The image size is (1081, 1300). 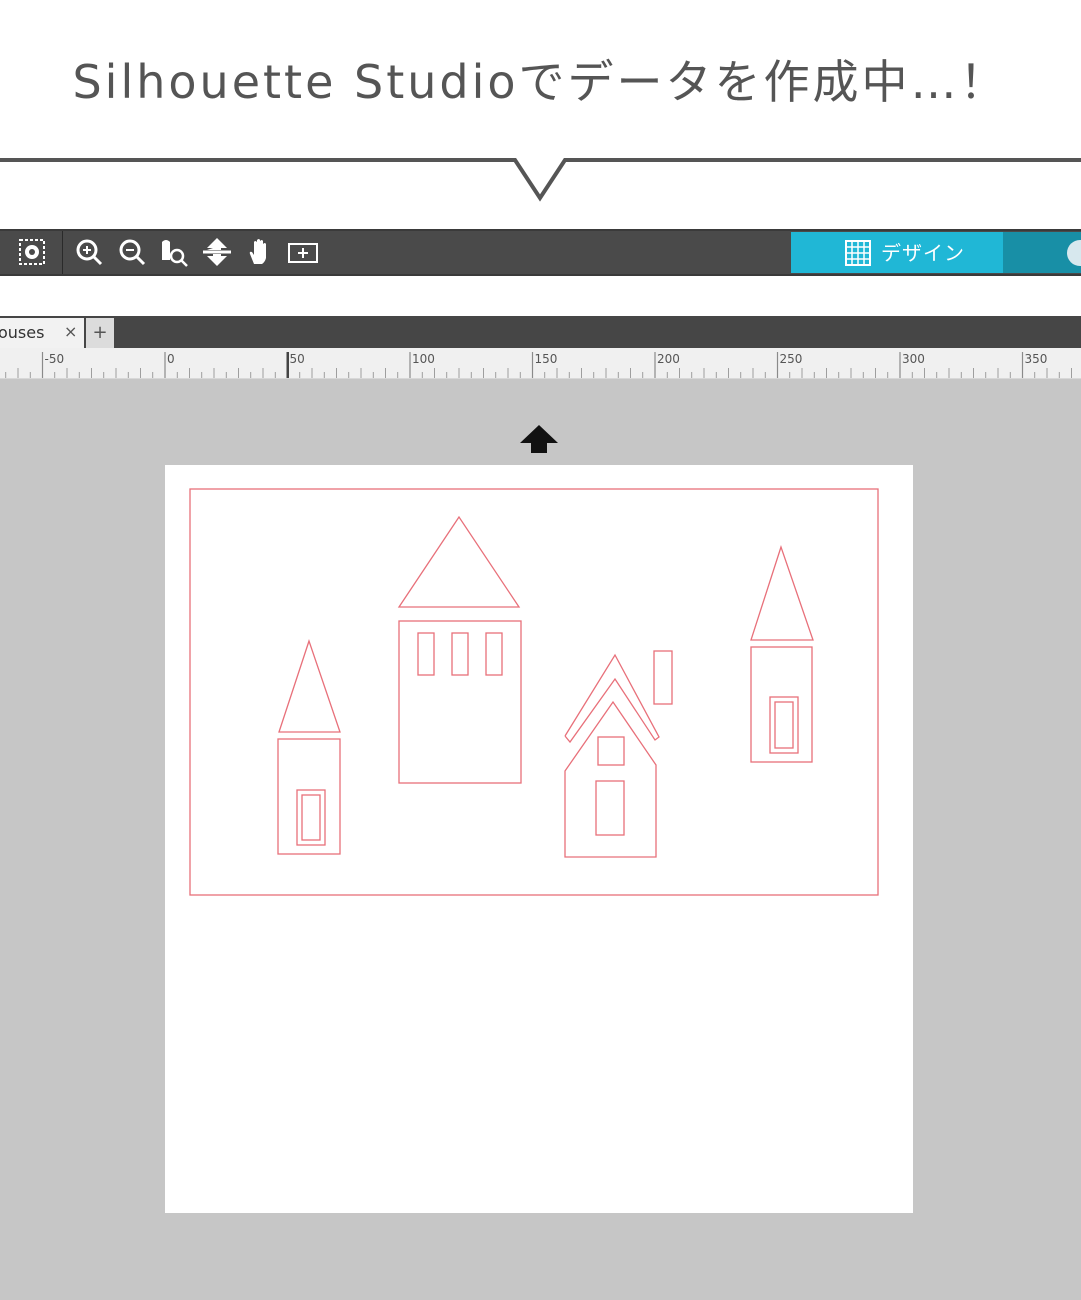 I want to click on add-tab-button: +, so click(x=100, y=333).